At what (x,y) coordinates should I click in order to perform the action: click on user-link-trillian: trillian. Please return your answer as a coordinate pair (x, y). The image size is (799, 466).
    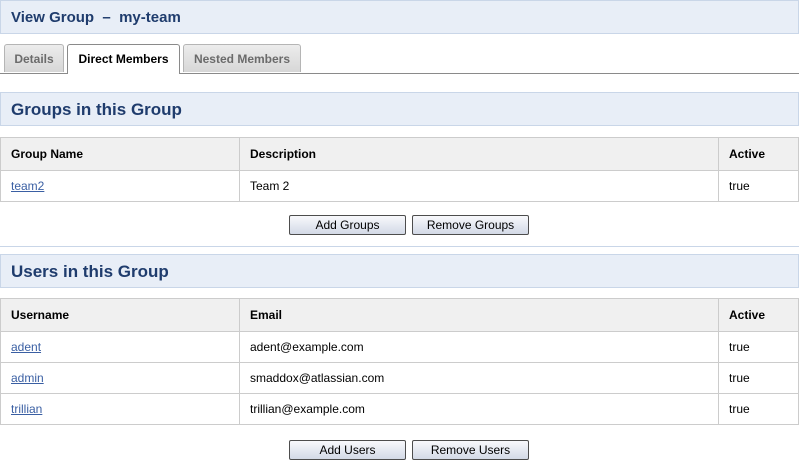
    Looking at the image, I should click on (26, 409).